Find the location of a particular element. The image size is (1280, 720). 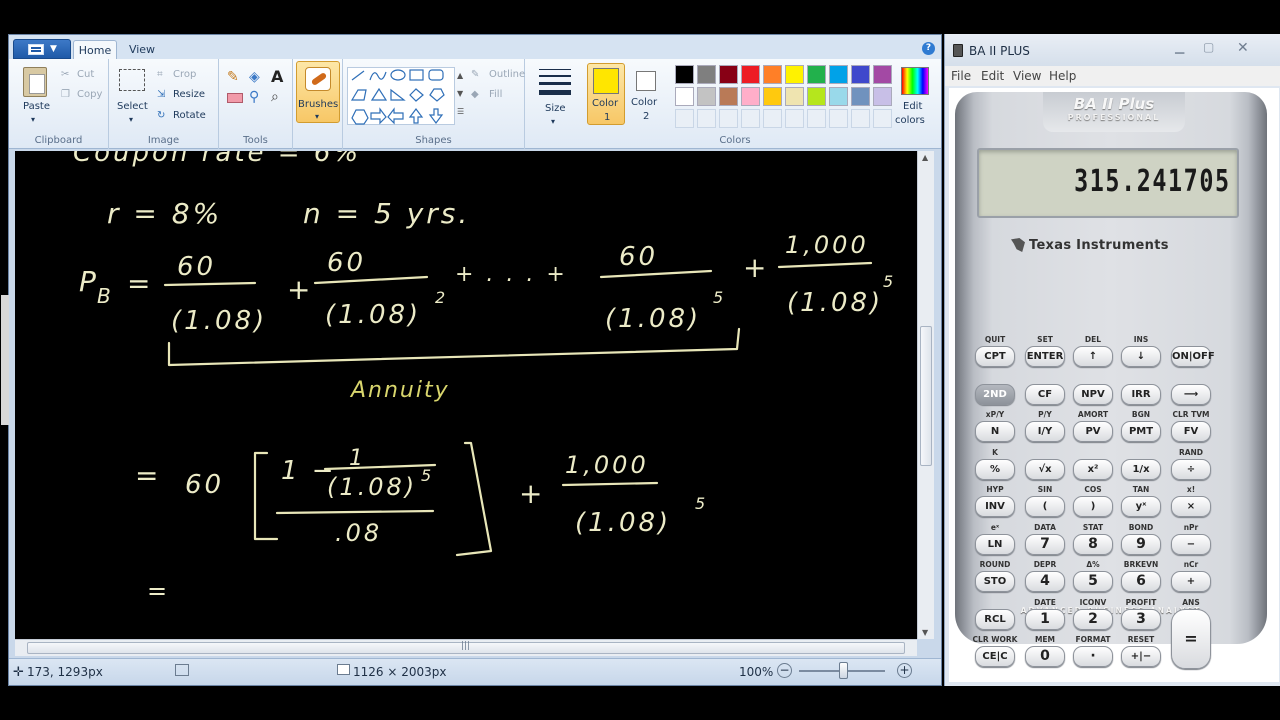

calculator-key: PMT is located at coordinates (1141, 431).